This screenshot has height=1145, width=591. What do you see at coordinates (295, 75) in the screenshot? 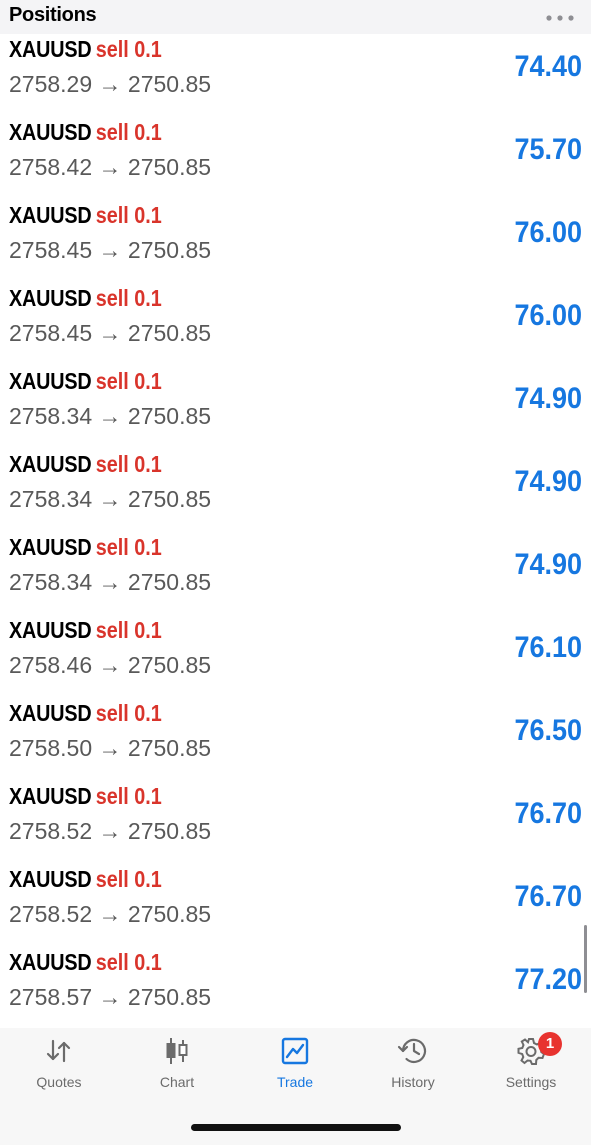
I see `position-row: XAUUSD sell 0.1 2758.29 → 2750.85 74.40` at bounding box center [295, 75].